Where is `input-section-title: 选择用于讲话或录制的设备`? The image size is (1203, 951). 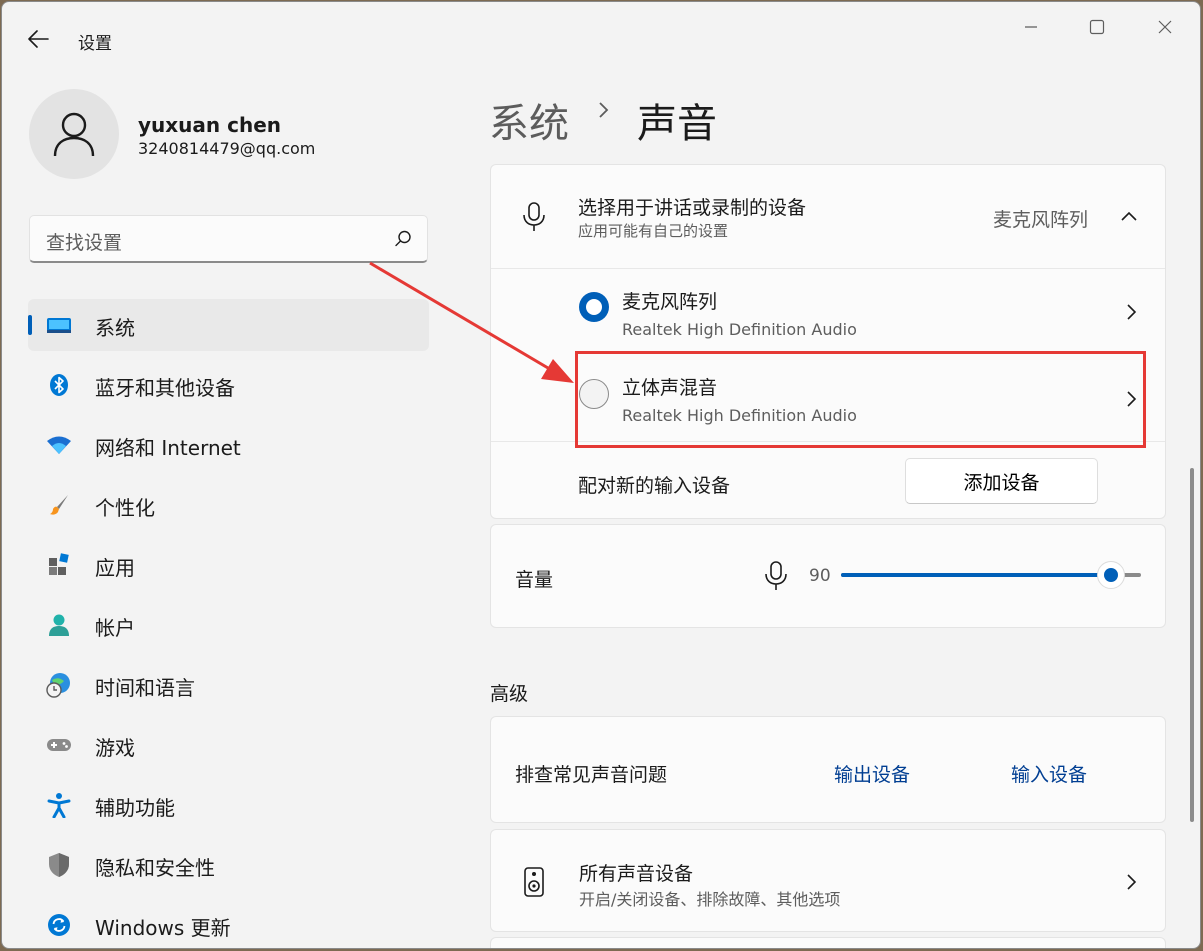 input-section-title: 选择用于讲话或录制的设备 is located at coordinates (692, 208).